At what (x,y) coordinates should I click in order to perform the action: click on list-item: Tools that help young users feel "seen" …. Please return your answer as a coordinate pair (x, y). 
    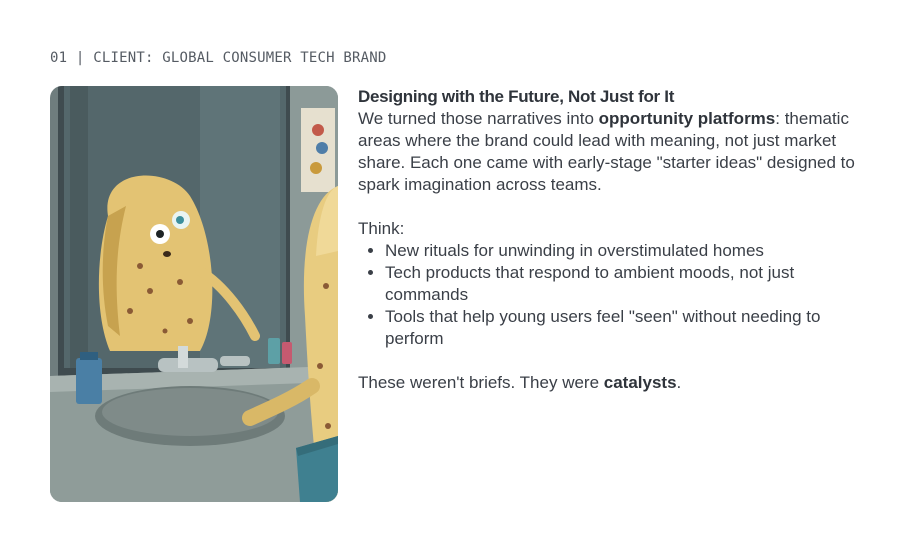
    Looking at the image, I should click on (621, 328).